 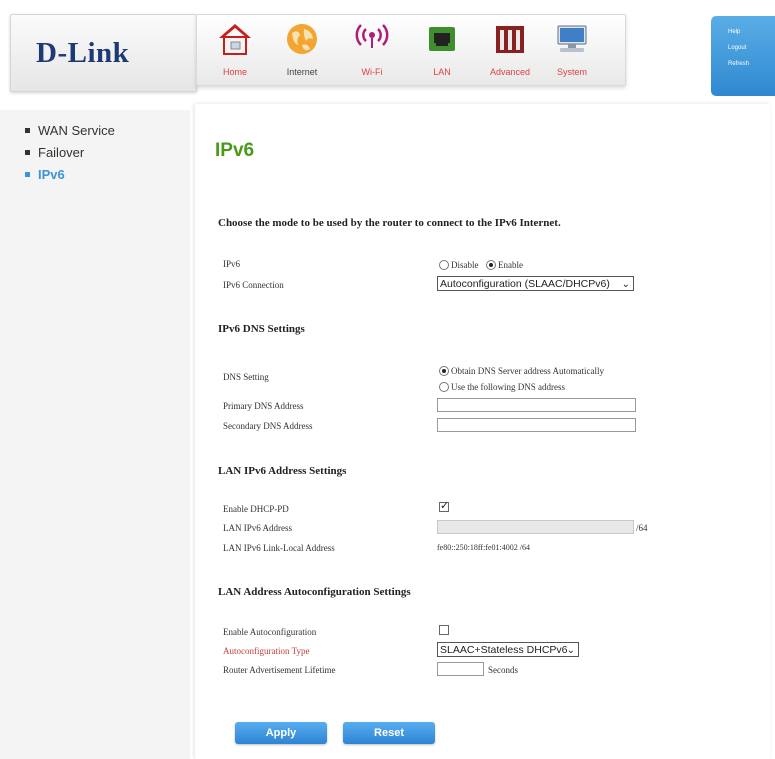 What do you see at coordinates (232, 264) in the screenshot?
I see `ipv6-label: IPv6` at bounding box center [232, 264].